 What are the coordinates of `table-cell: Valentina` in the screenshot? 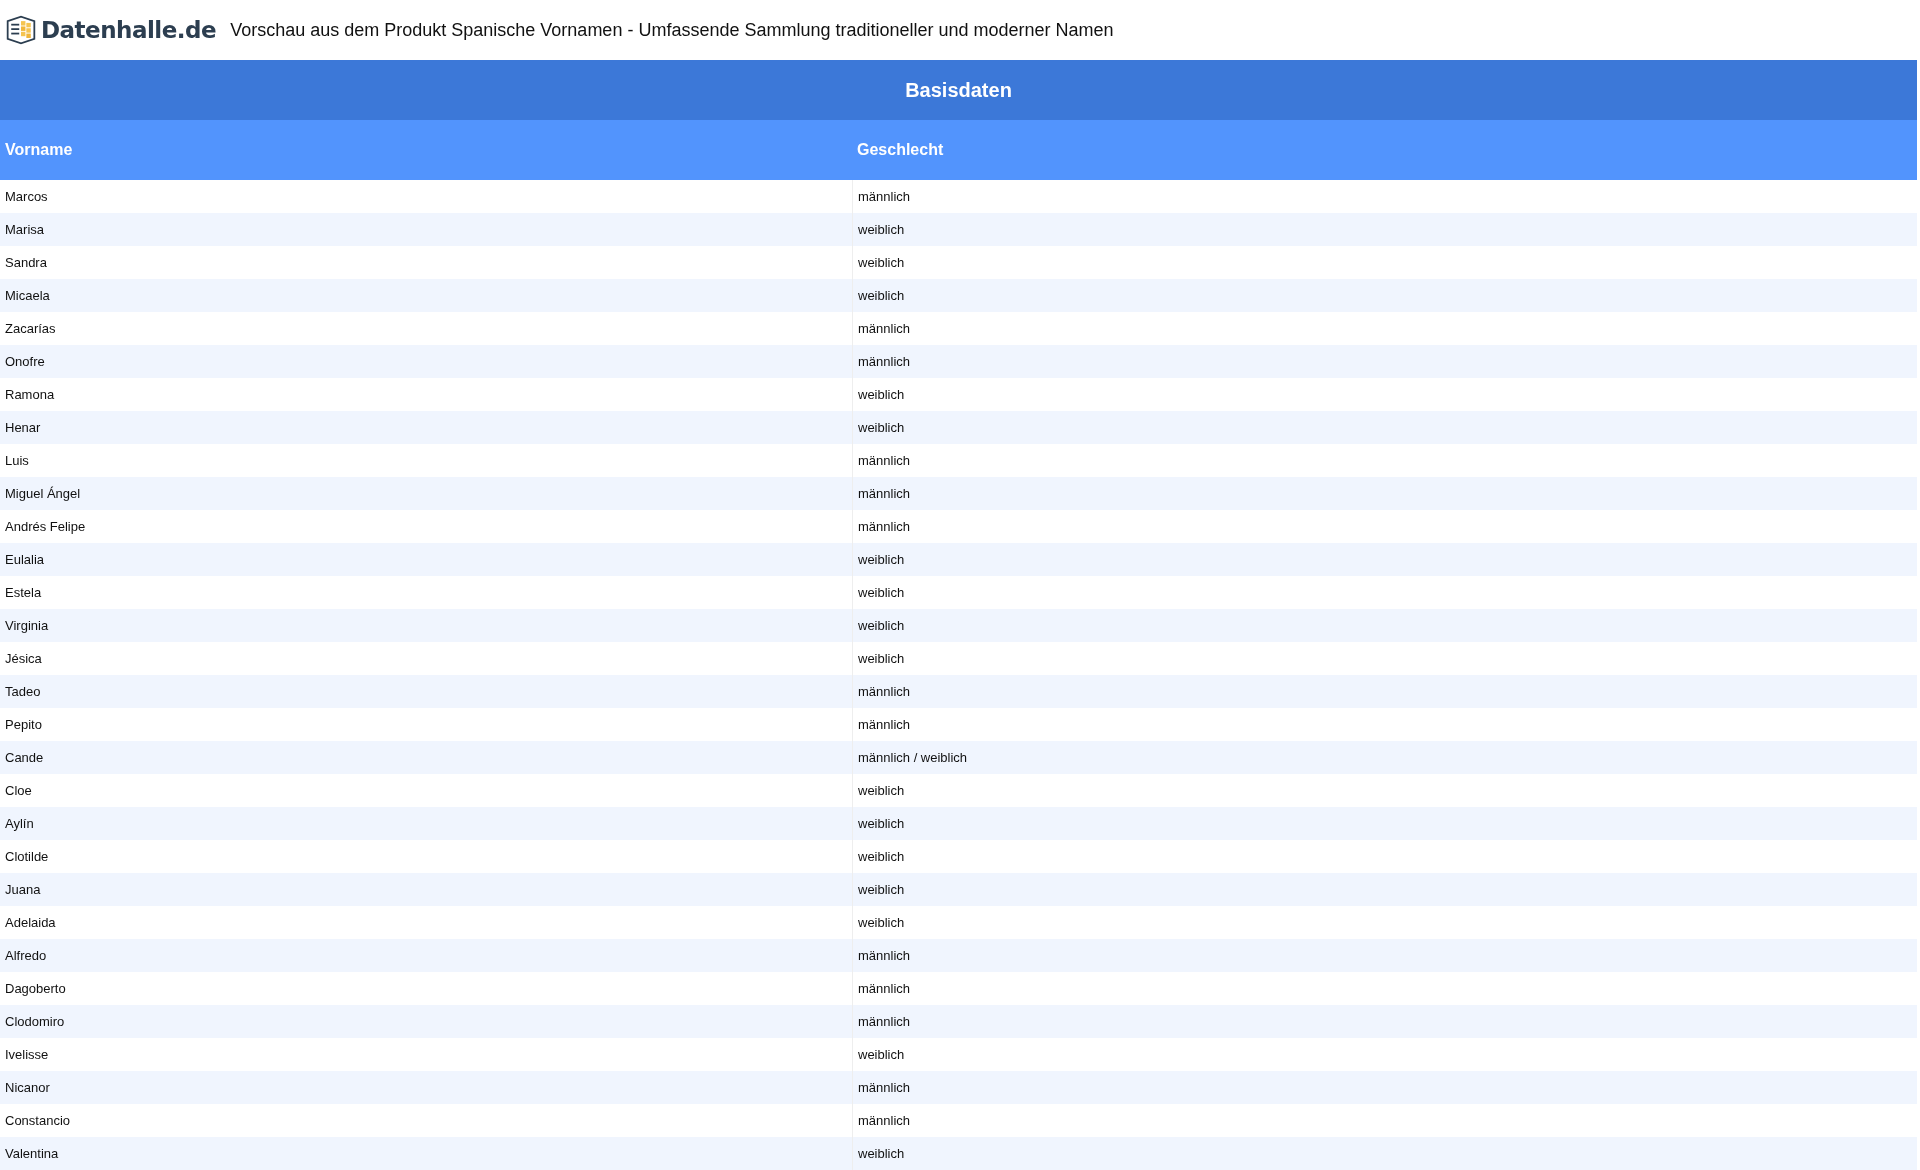 It's located at (426, 1153).